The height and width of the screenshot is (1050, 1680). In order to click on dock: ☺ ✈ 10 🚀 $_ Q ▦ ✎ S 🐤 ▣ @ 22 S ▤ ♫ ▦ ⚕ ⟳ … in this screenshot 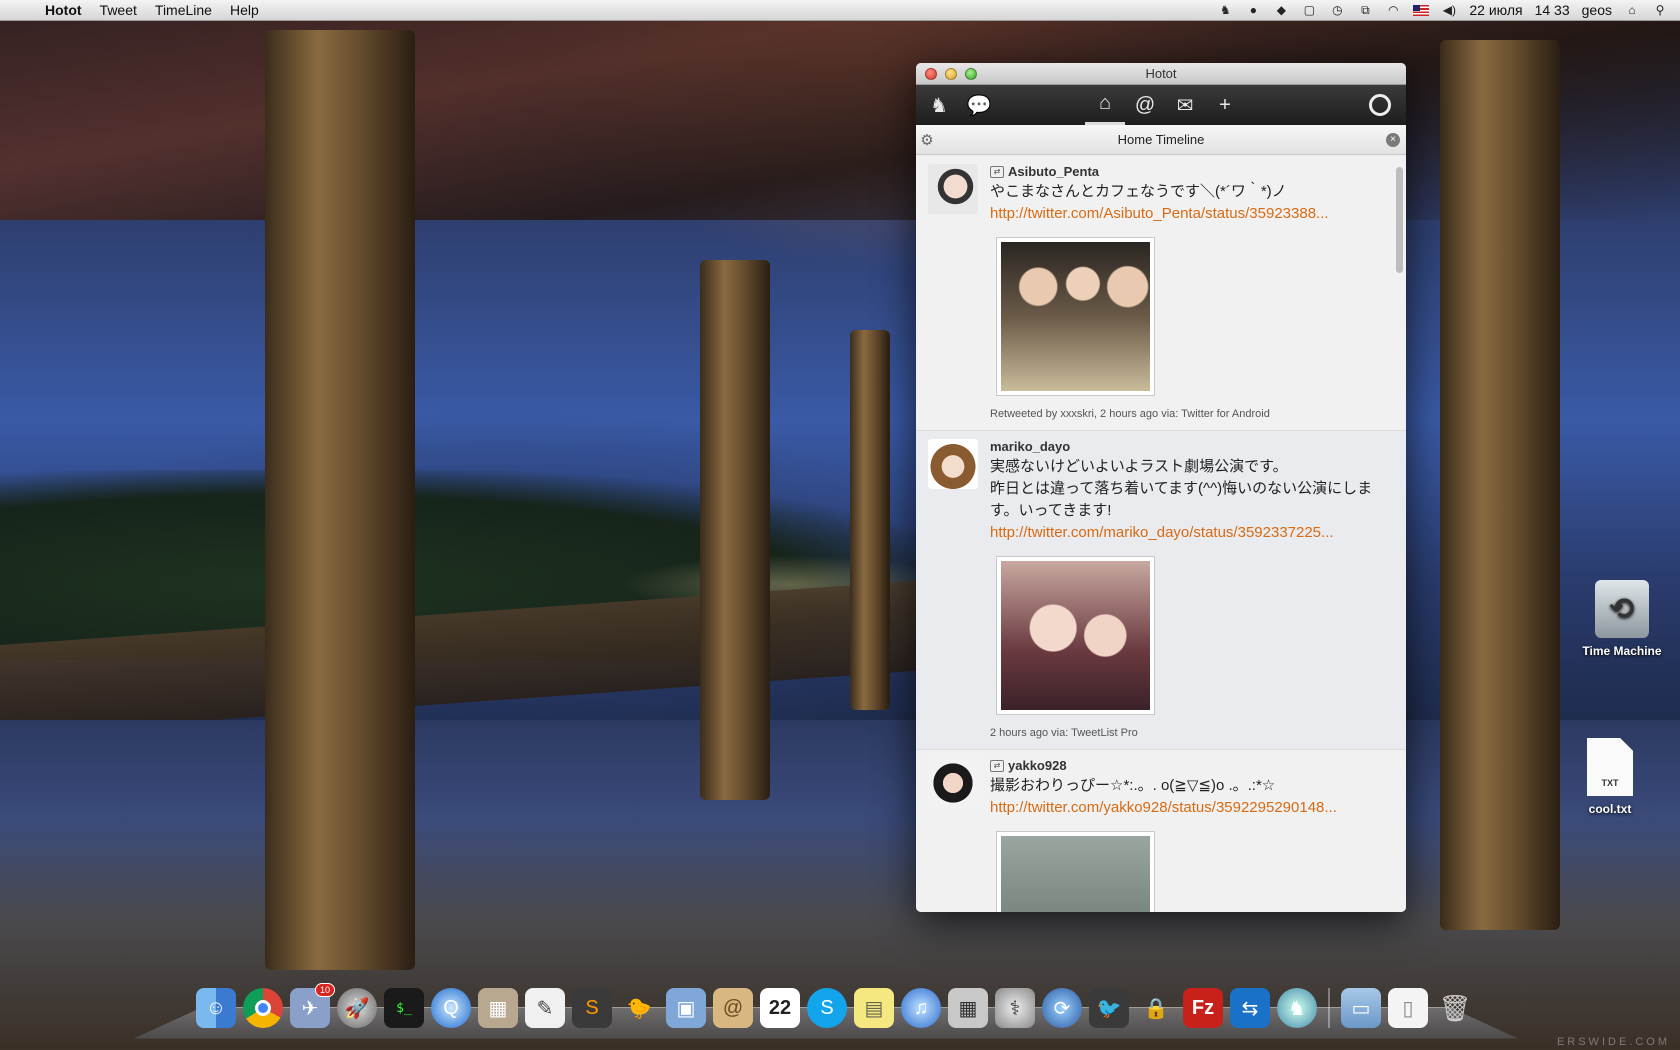, I will do `click(835, 1005)`.